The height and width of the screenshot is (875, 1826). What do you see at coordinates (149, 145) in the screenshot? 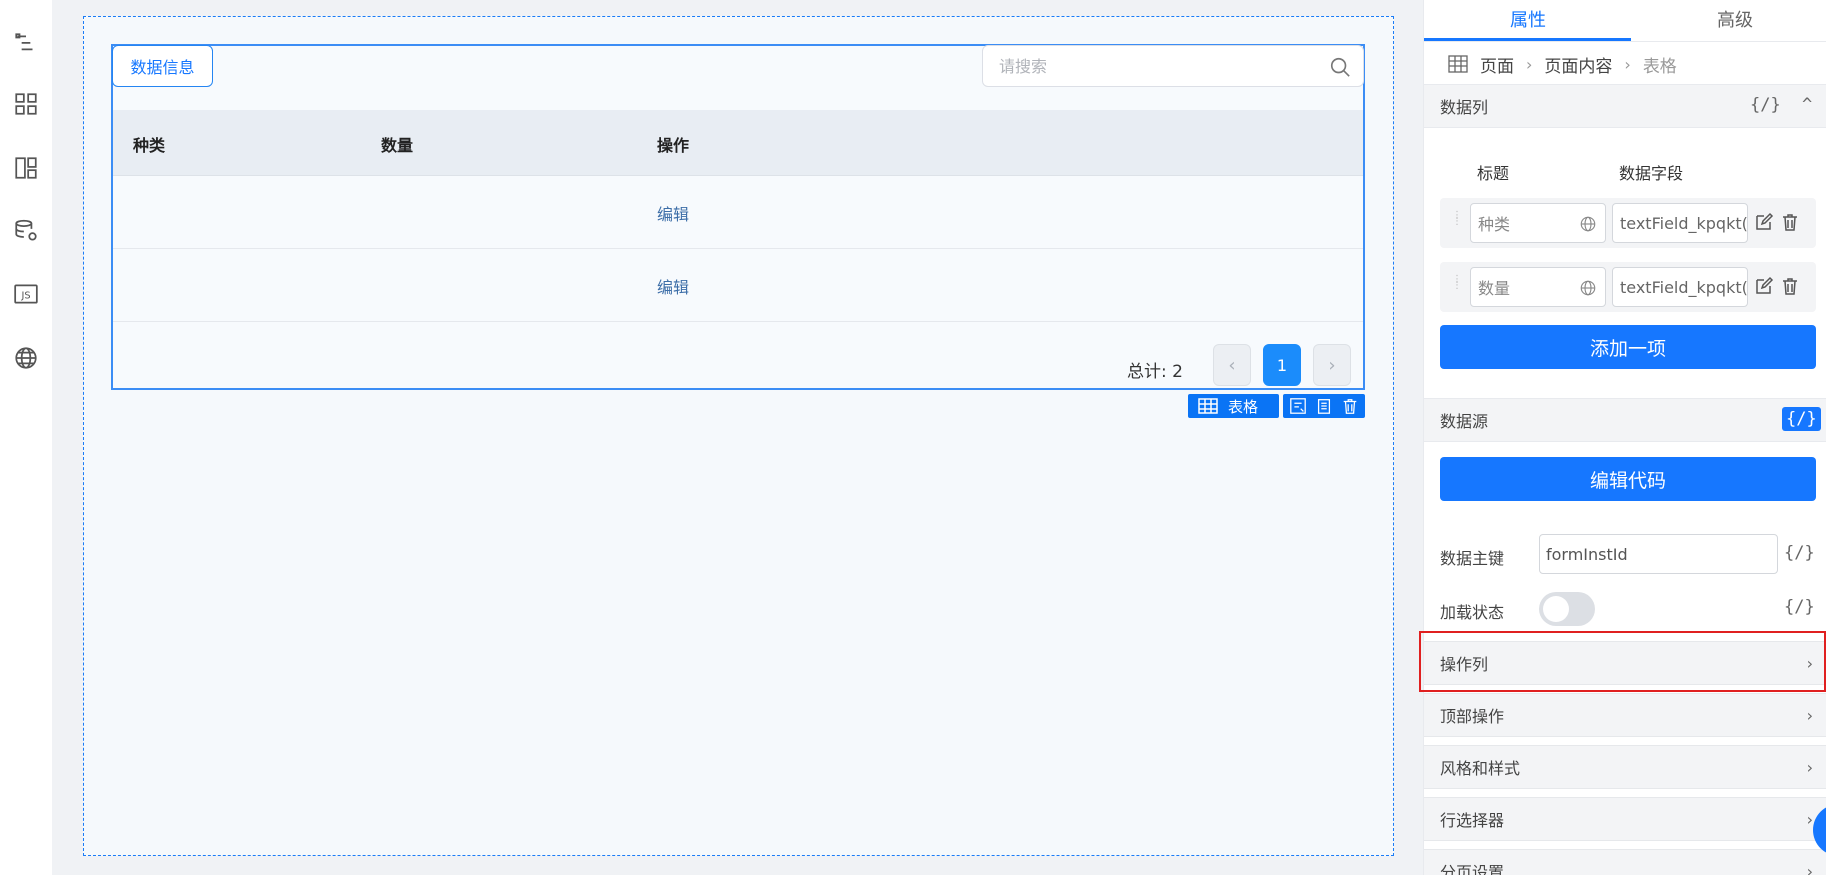
I see `header-kind: 种类` at bounding box center [149, 145].